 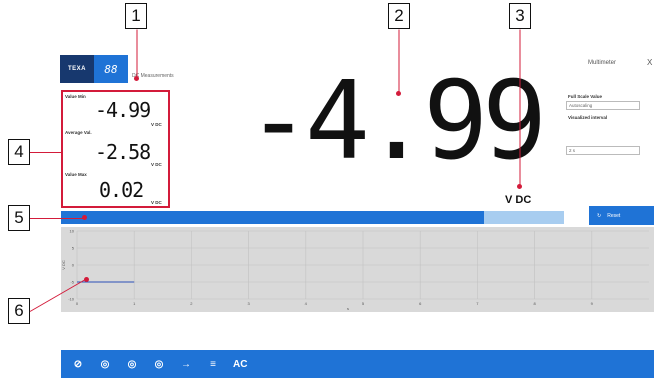 I want to click on probe-a-icon: ◎, so click(x=105, y=364).